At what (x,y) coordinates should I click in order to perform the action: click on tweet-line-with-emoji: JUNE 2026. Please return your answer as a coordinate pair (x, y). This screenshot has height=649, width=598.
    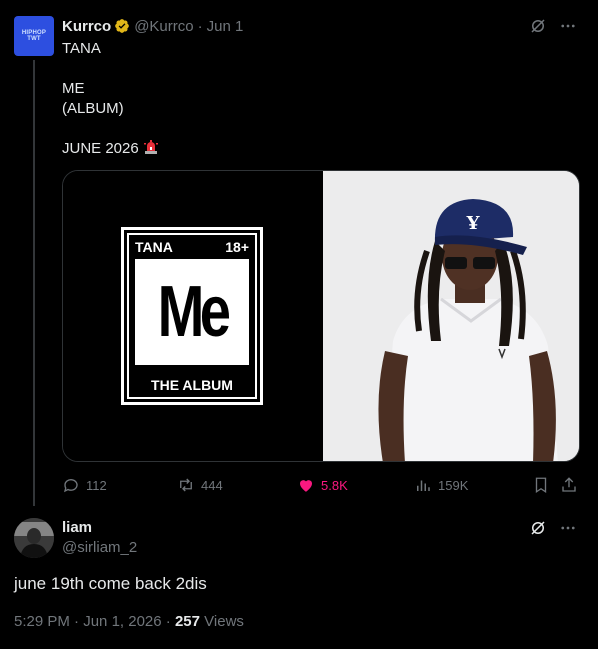
    Looking at the image, I should click on (110, 149).